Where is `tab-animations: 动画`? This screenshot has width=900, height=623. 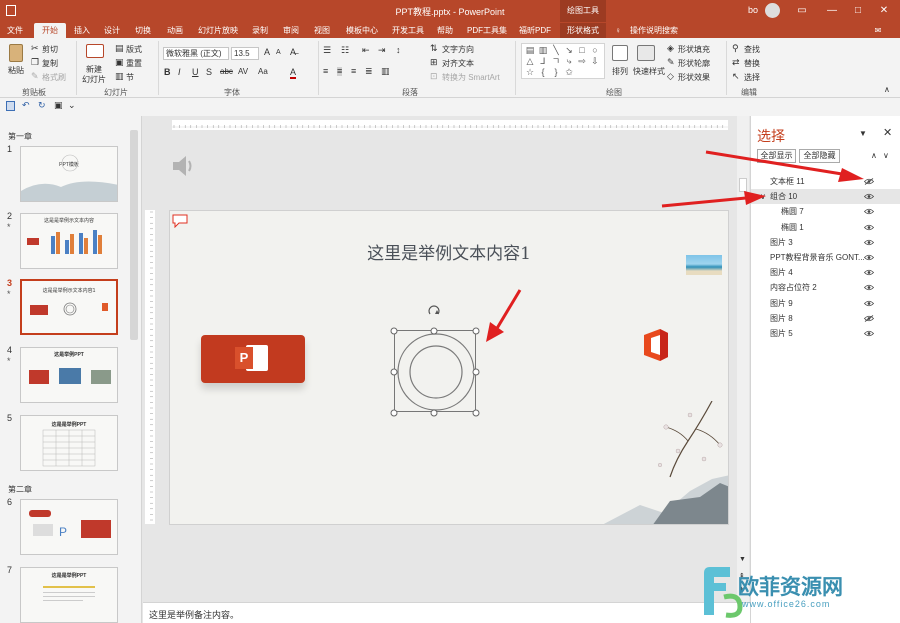 tab-animations: 动画 is located at coordinates (175, 30).